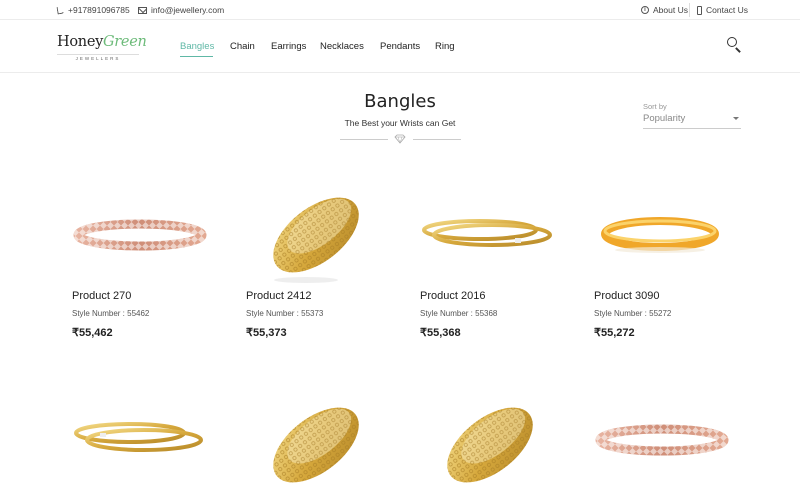 The width and height of the screenshot is (800, 500). What do you see at coordinates (633, 313) in the screenshot?
I see `product-style-number: Style Number : 55272` at bounding box center [633, 313].